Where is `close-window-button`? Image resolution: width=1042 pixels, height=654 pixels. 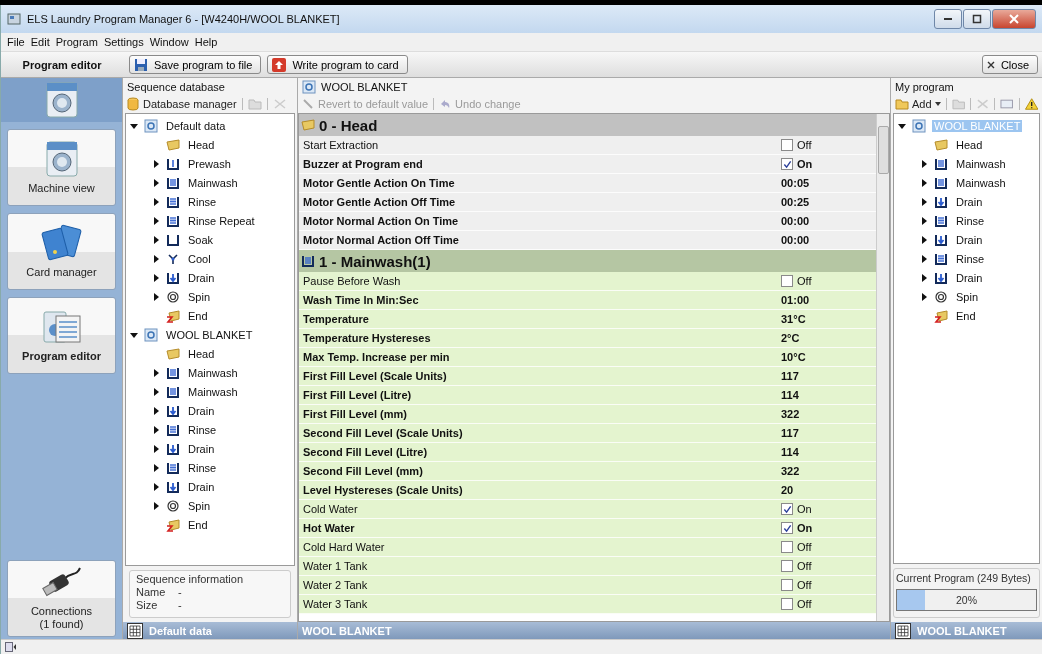 close-window-button is located at coordinates (1014, 19).